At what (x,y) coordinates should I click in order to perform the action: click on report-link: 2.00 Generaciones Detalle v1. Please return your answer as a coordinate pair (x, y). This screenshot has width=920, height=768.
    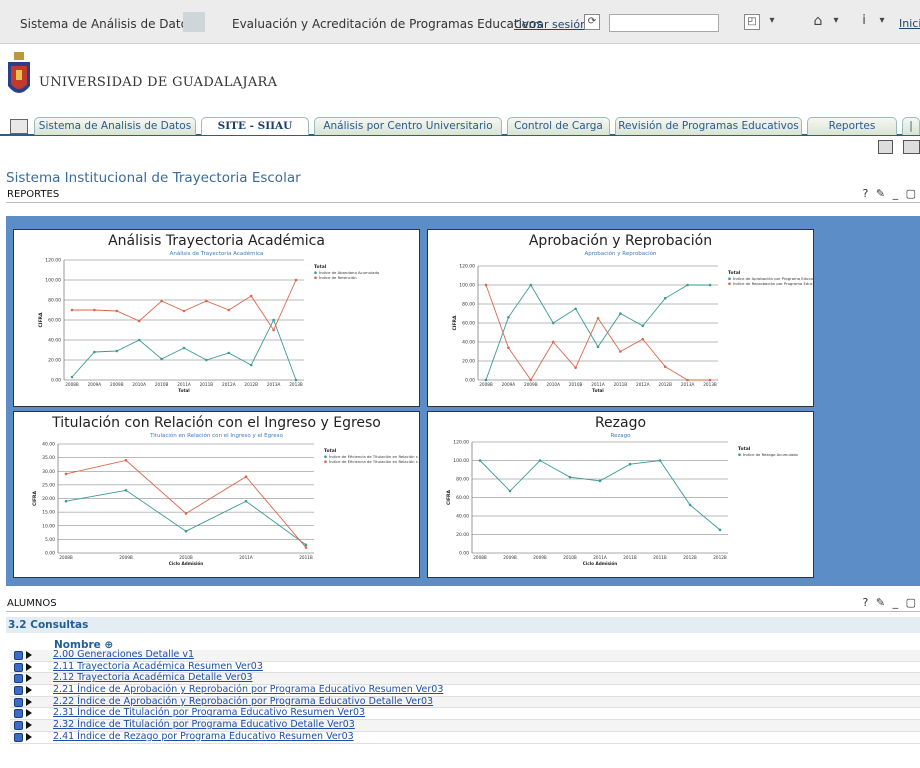
    Looking at the image, I should click on (123, 654).